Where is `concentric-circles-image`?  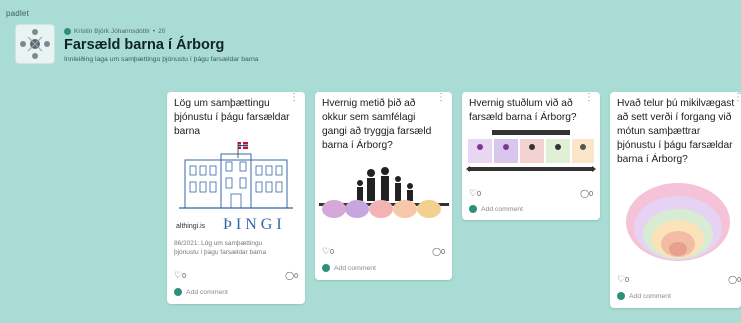
concentric-circles-image is located at coordinates (678, 222).